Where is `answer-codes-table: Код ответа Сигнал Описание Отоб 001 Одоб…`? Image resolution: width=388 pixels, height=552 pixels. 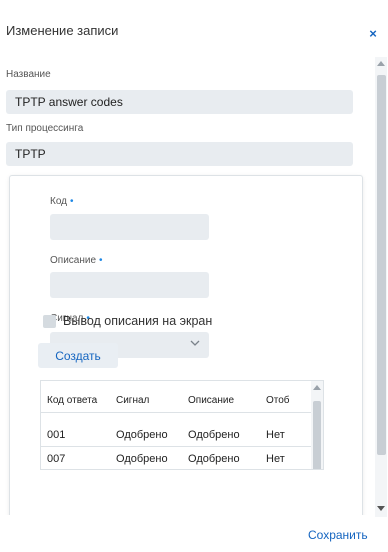
answer-codes-table: Код ответа Сигнал Описание Отоб 001 Одоб… is located at coordinates (182, 425).